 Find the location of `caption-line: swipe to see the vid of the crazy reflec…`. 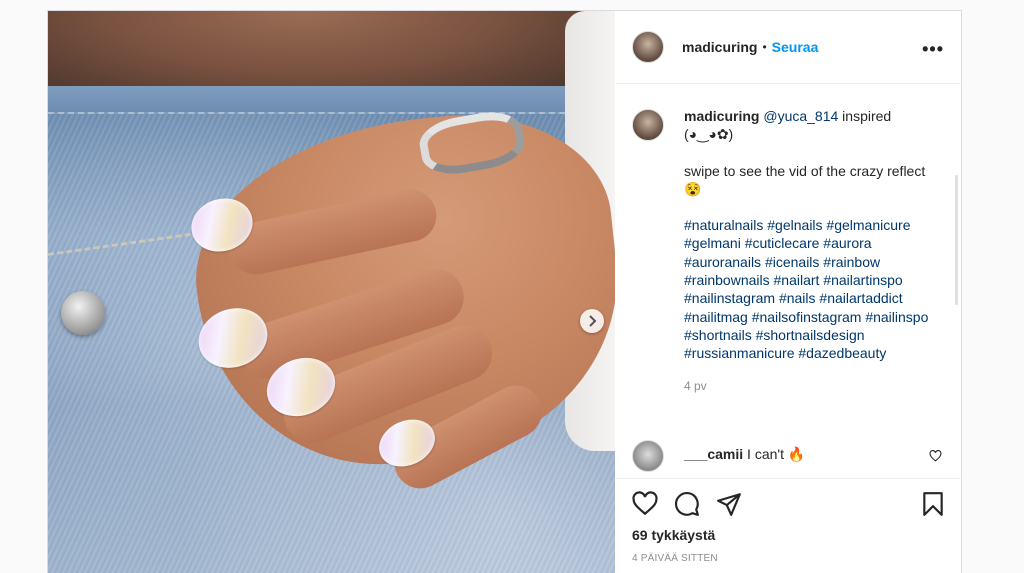

caption-line: swipe to see the vid of the crazy reflec… is located at coordinates (805, 179).